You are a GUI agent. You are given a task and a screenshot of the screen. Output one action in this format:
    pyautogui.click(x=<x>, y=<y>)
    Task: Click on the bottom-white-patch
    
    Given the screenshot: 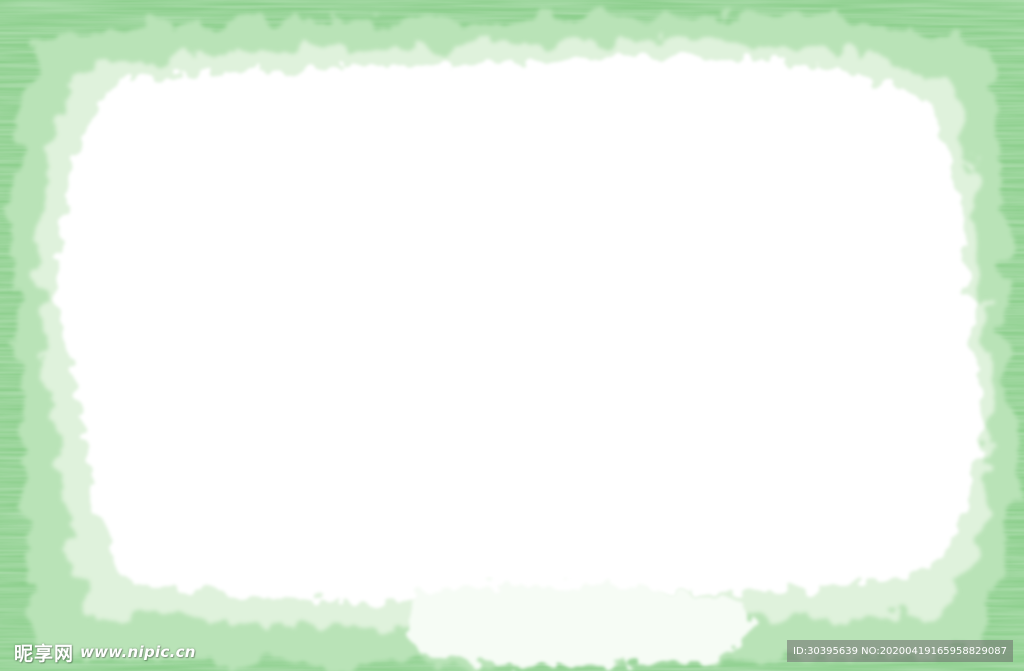 What is the action you would take?
    pyautogui.click(x=579, y=625)
    